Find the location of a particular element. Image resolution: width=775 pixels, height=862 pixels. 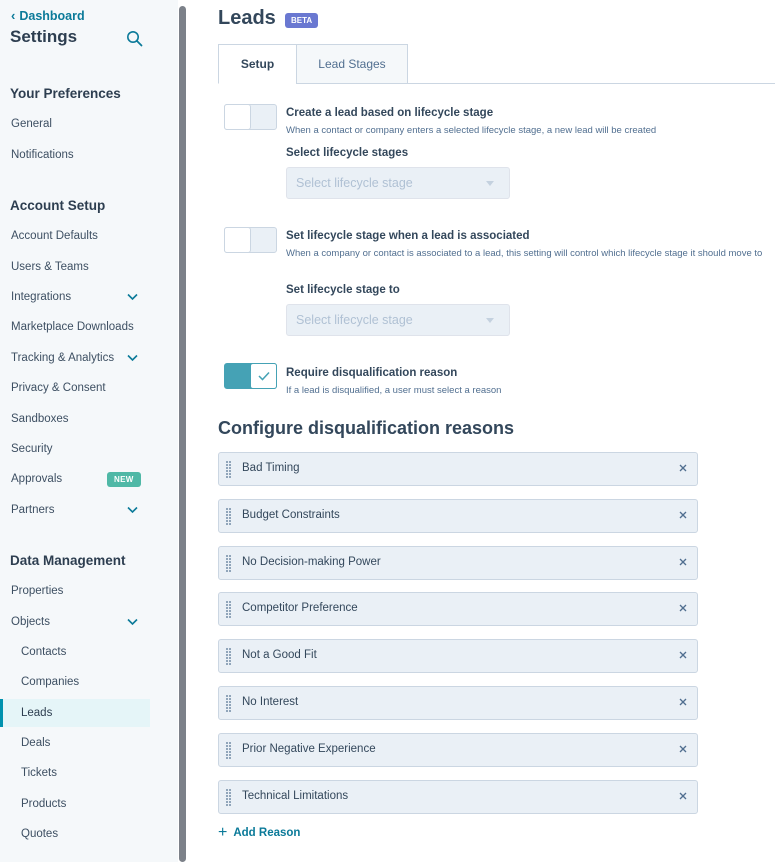

sidebar-item-users-teams: Users & Teams is located at coordinates (75, 267).